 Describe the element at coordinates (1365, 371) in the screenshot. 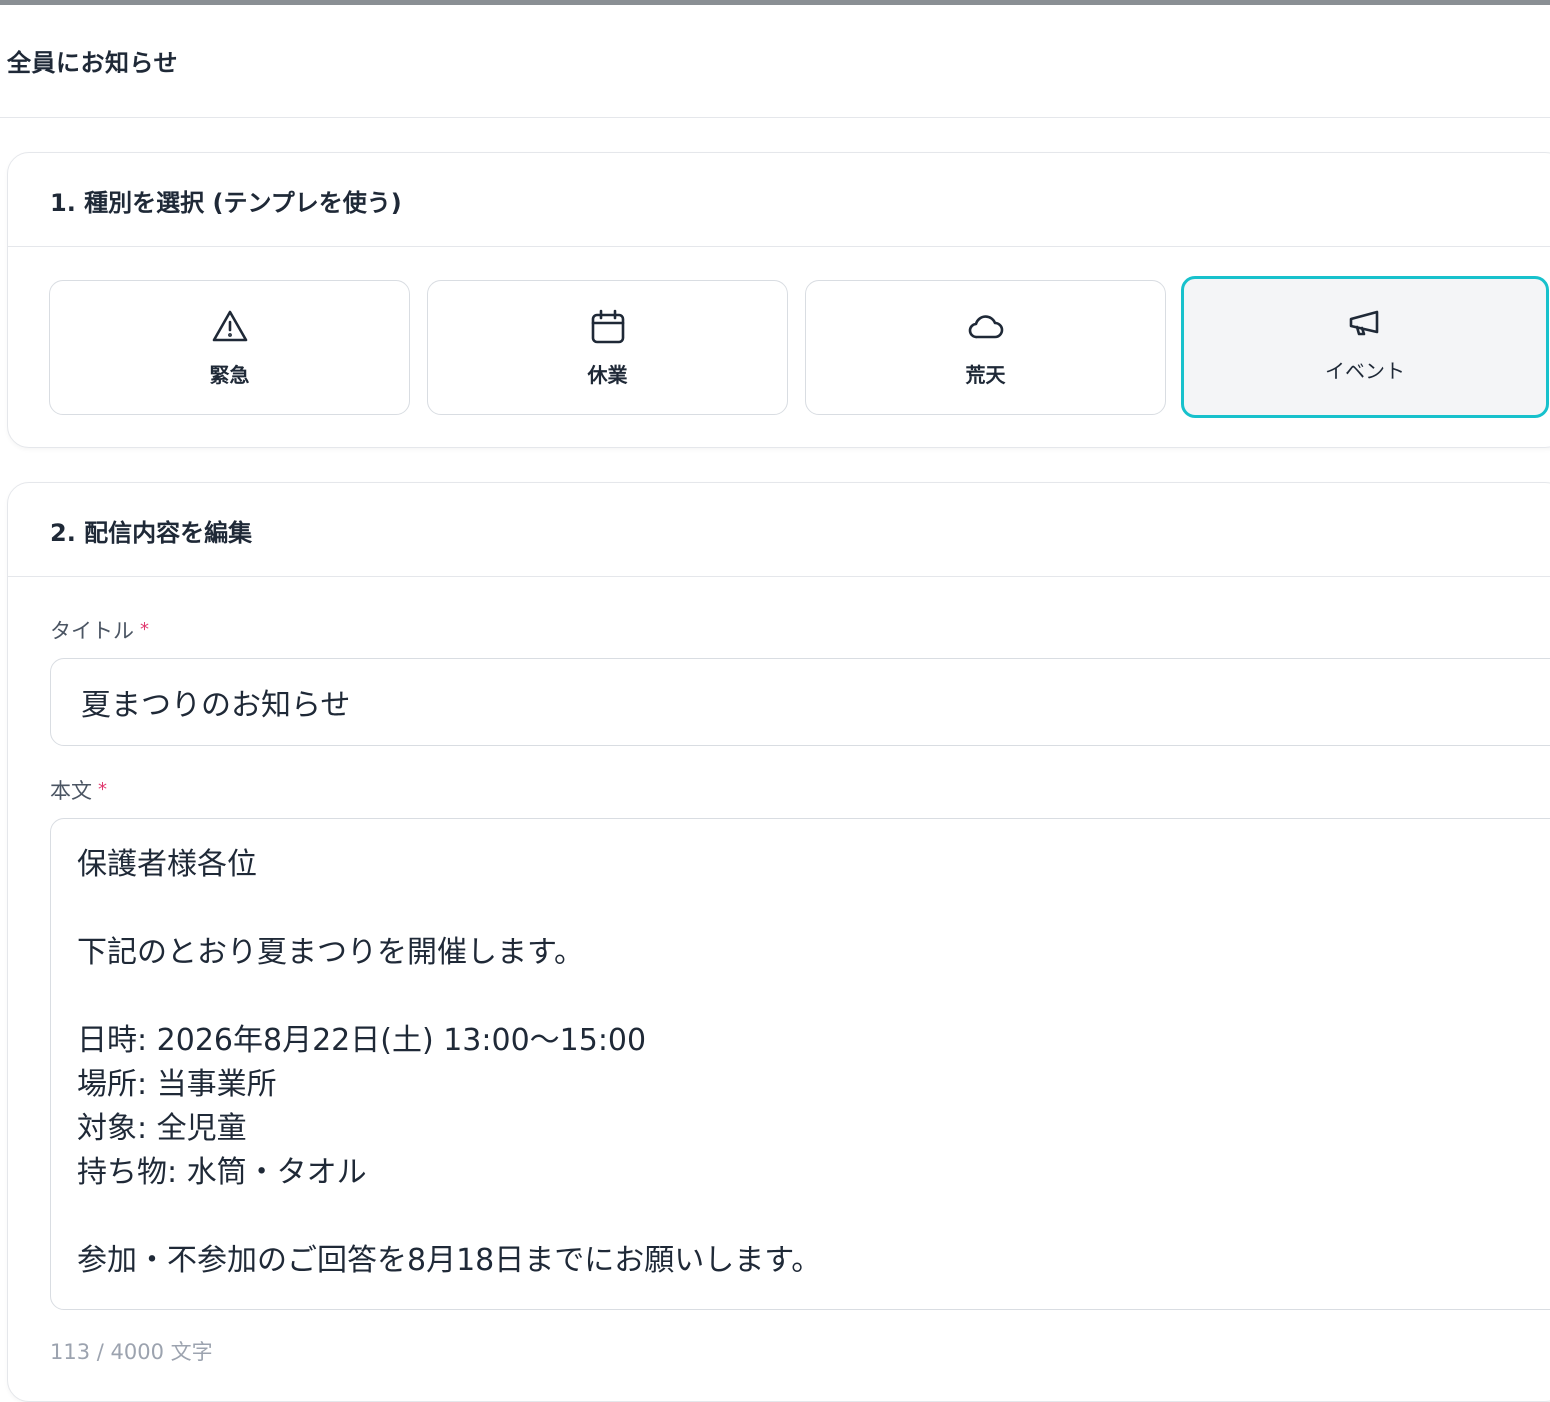

I see `template-label: イベント` at that location.